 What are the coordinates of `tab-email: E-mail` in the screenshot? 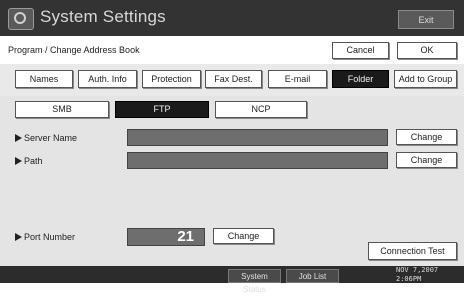 It's located at (297, 79).